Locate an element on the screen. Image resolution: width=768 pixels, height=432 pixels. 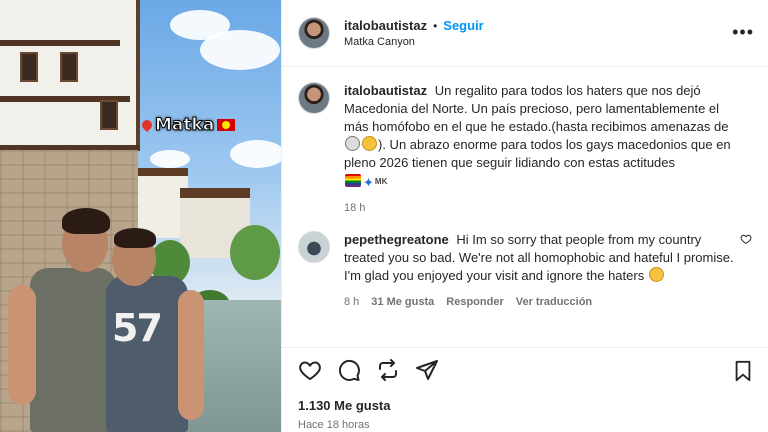
sticker-text: Matka is located at coordinates (184, 125).